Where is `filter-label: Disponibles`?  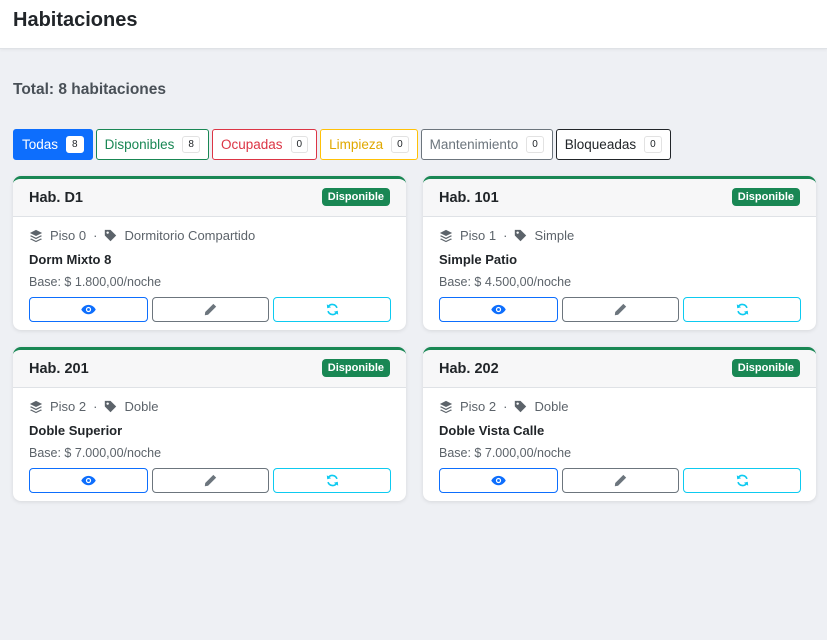
filter-label: Disponibles is located at coordinates (139, 144).